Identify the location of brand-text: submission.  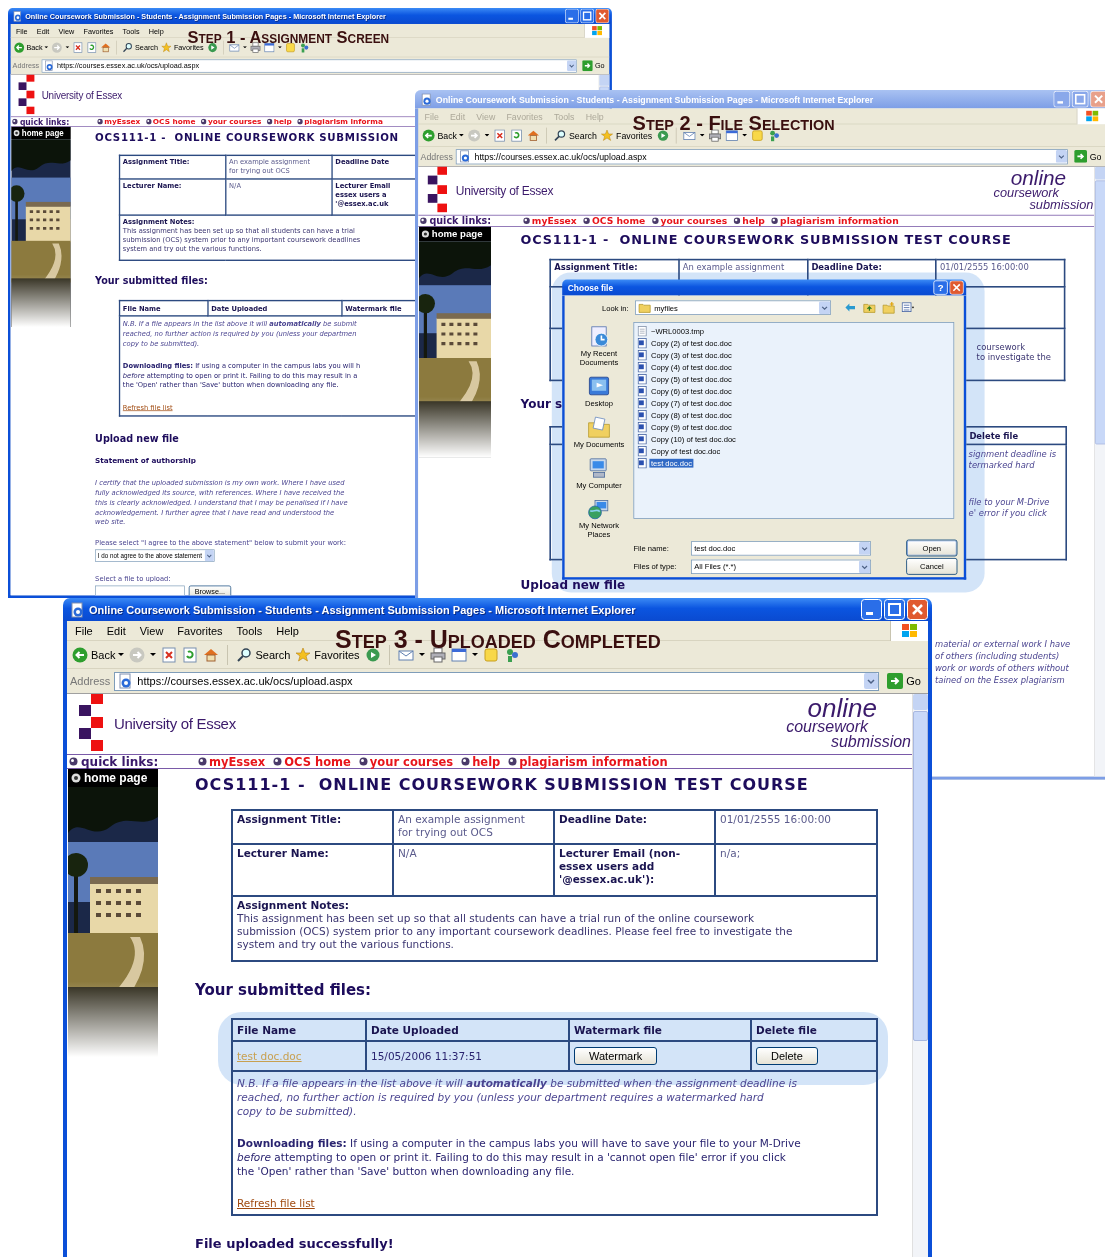
(870, 741).